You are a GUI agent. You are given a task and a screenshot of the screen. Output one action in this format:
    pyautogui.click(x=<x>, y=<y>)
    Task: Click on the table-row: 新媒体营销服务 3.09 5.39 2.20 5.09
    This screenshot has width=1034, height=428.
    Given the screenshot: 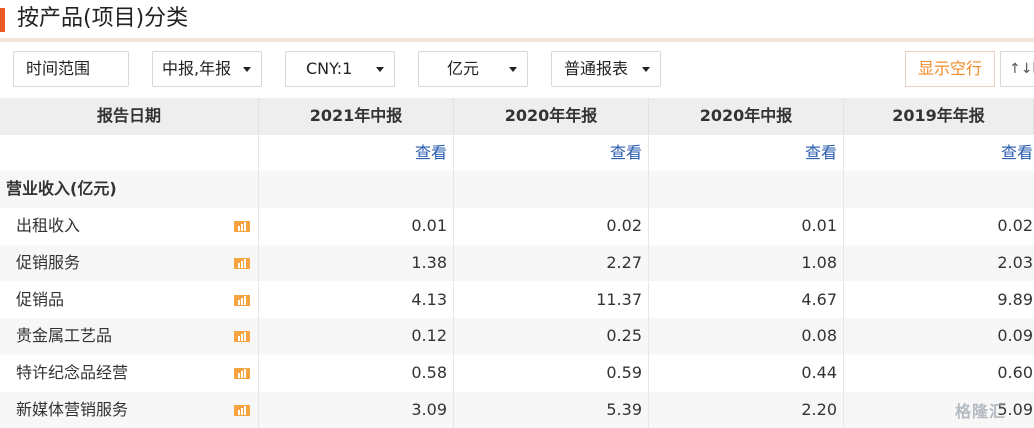 What is the action you would take?
    pyautogui.click(x=517, y=409)
    